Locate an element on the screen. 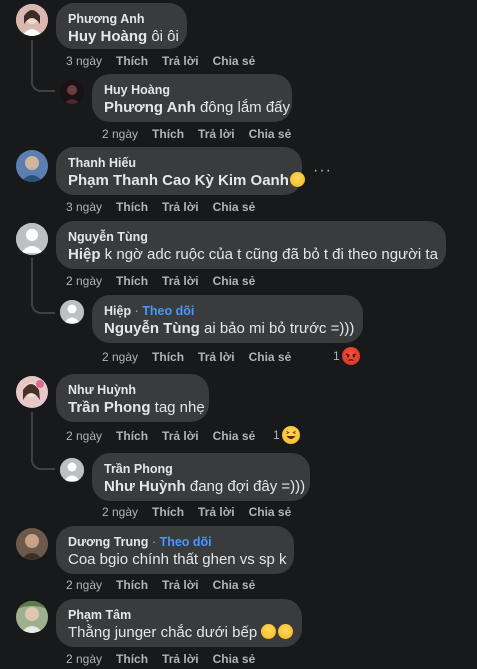 The width and height of the screenshot is (477, 669). comment-bubble: Trần Phong Như Huỳnh đang đợi đây =))) is located at coordinates (201, 477).